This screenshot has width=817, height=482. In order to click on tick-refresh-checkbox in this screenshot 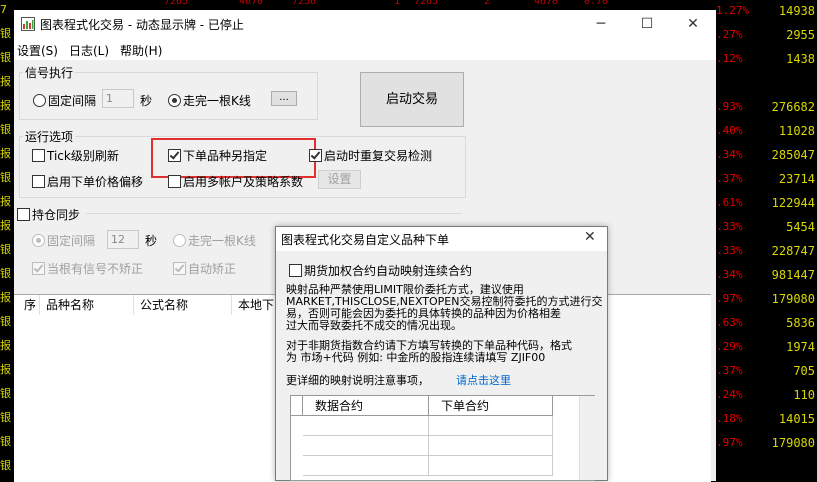, I will do `click(38, 155)`.